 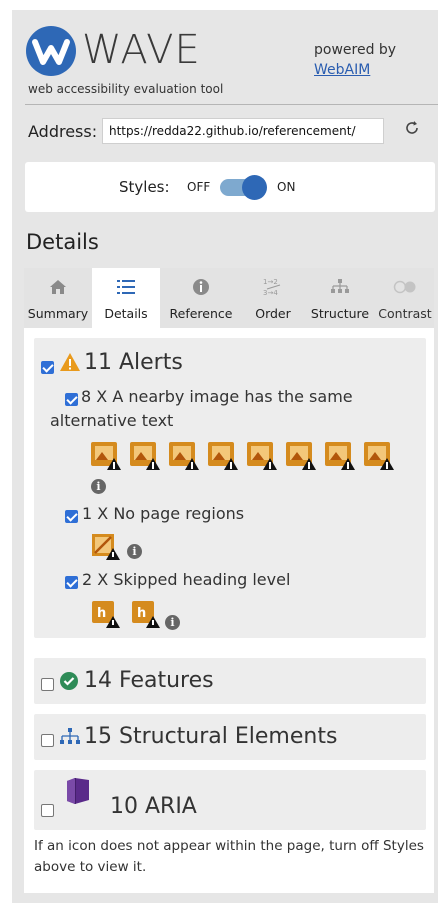 What do you see at coordinates (230, 681) in the screenshot?
I see `features-section: 14 Features` at bounding box center [230, 681].